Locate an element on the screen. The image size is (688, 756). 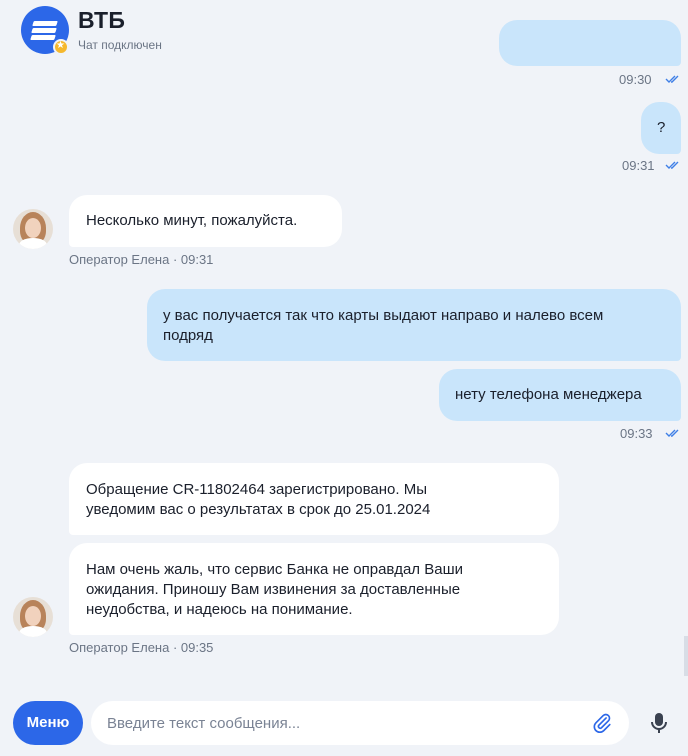
message-sender: Оператор Елена · 09:35 is located at coordinates (141, 647).